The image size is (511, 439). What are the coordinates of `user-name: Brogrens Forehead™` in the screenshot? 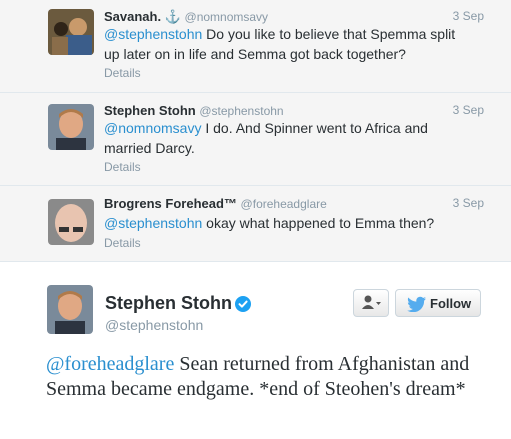 It's located at (170, 203).